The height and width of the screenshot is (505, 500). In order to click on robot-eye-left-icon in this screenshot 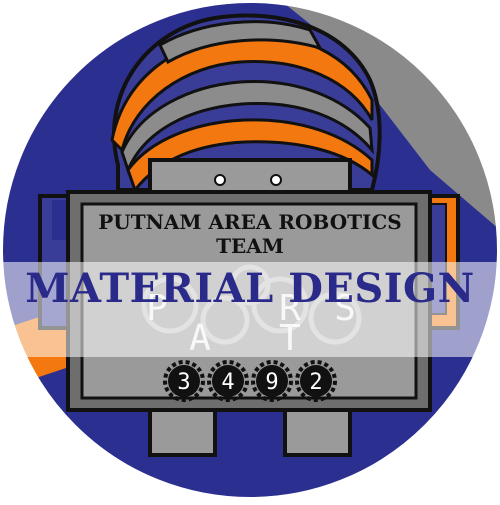, I will do `click(220, 180)`.